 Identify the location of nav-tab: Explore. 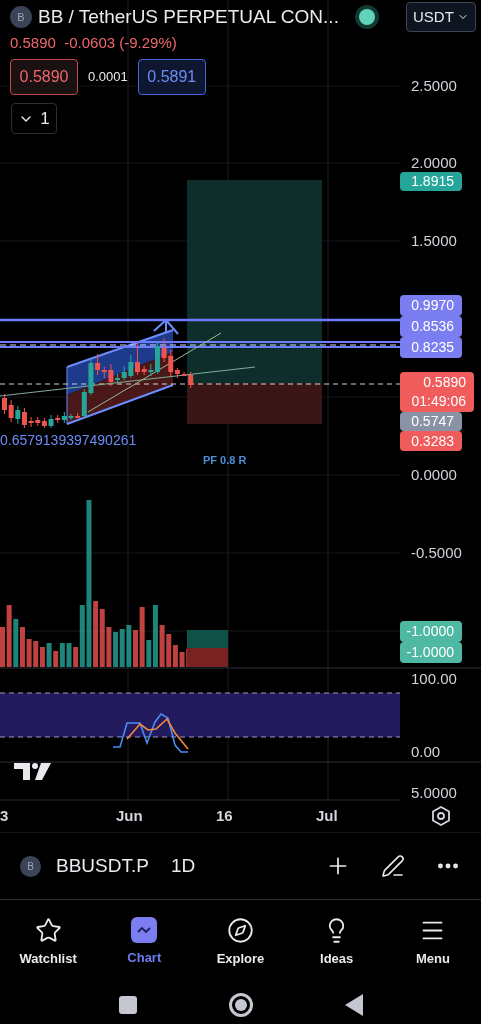
(240, 942).